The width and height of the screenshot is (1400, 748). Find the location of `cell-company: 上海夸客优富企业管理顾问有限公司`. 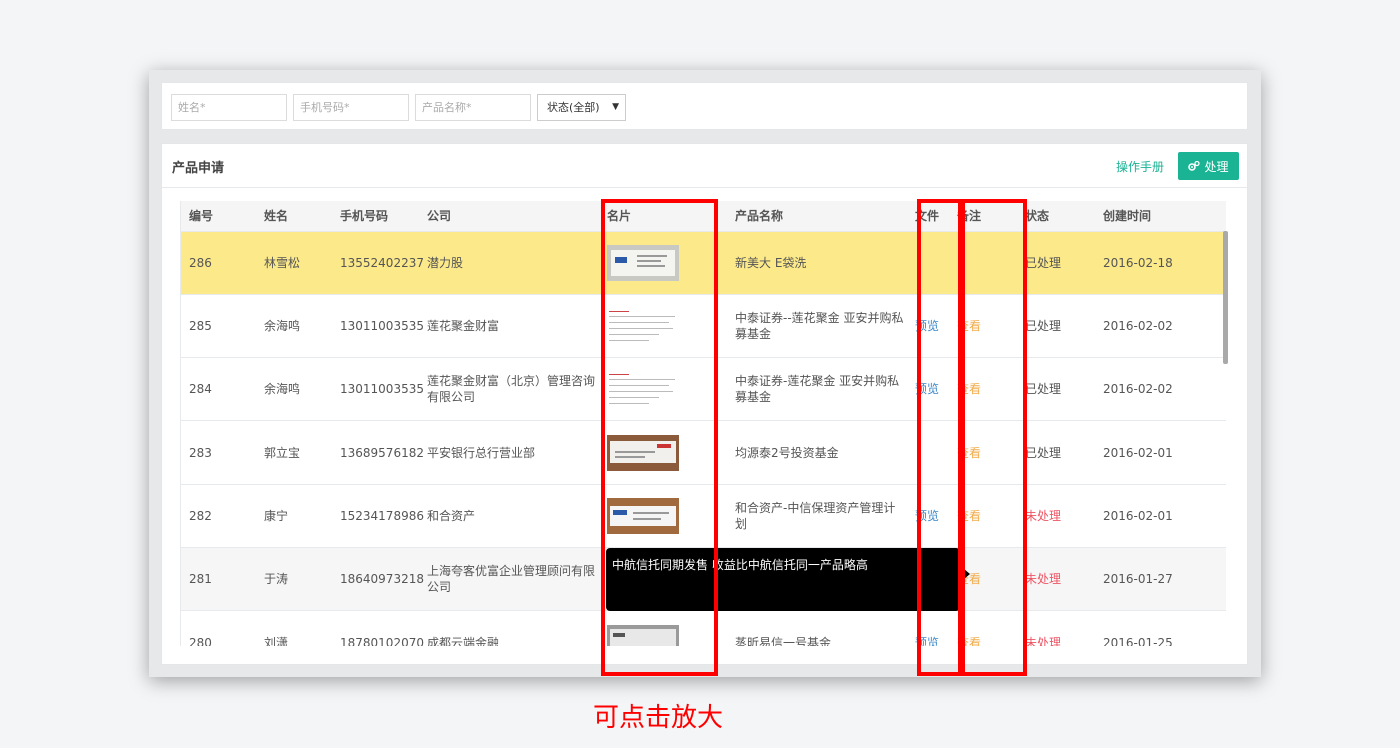

cell-company: 上海夸客优富企业管理顾问有限公司 is located at coordinates (509, 578).